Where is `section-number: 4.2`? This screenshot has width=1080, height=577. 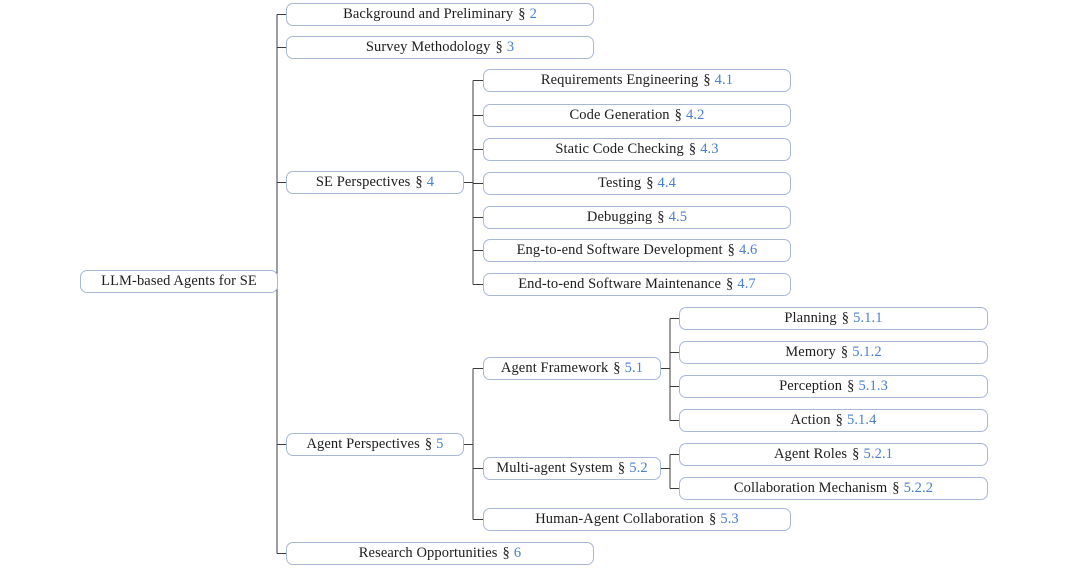
section-number: 4.2 is located at coordinates (695, 115).